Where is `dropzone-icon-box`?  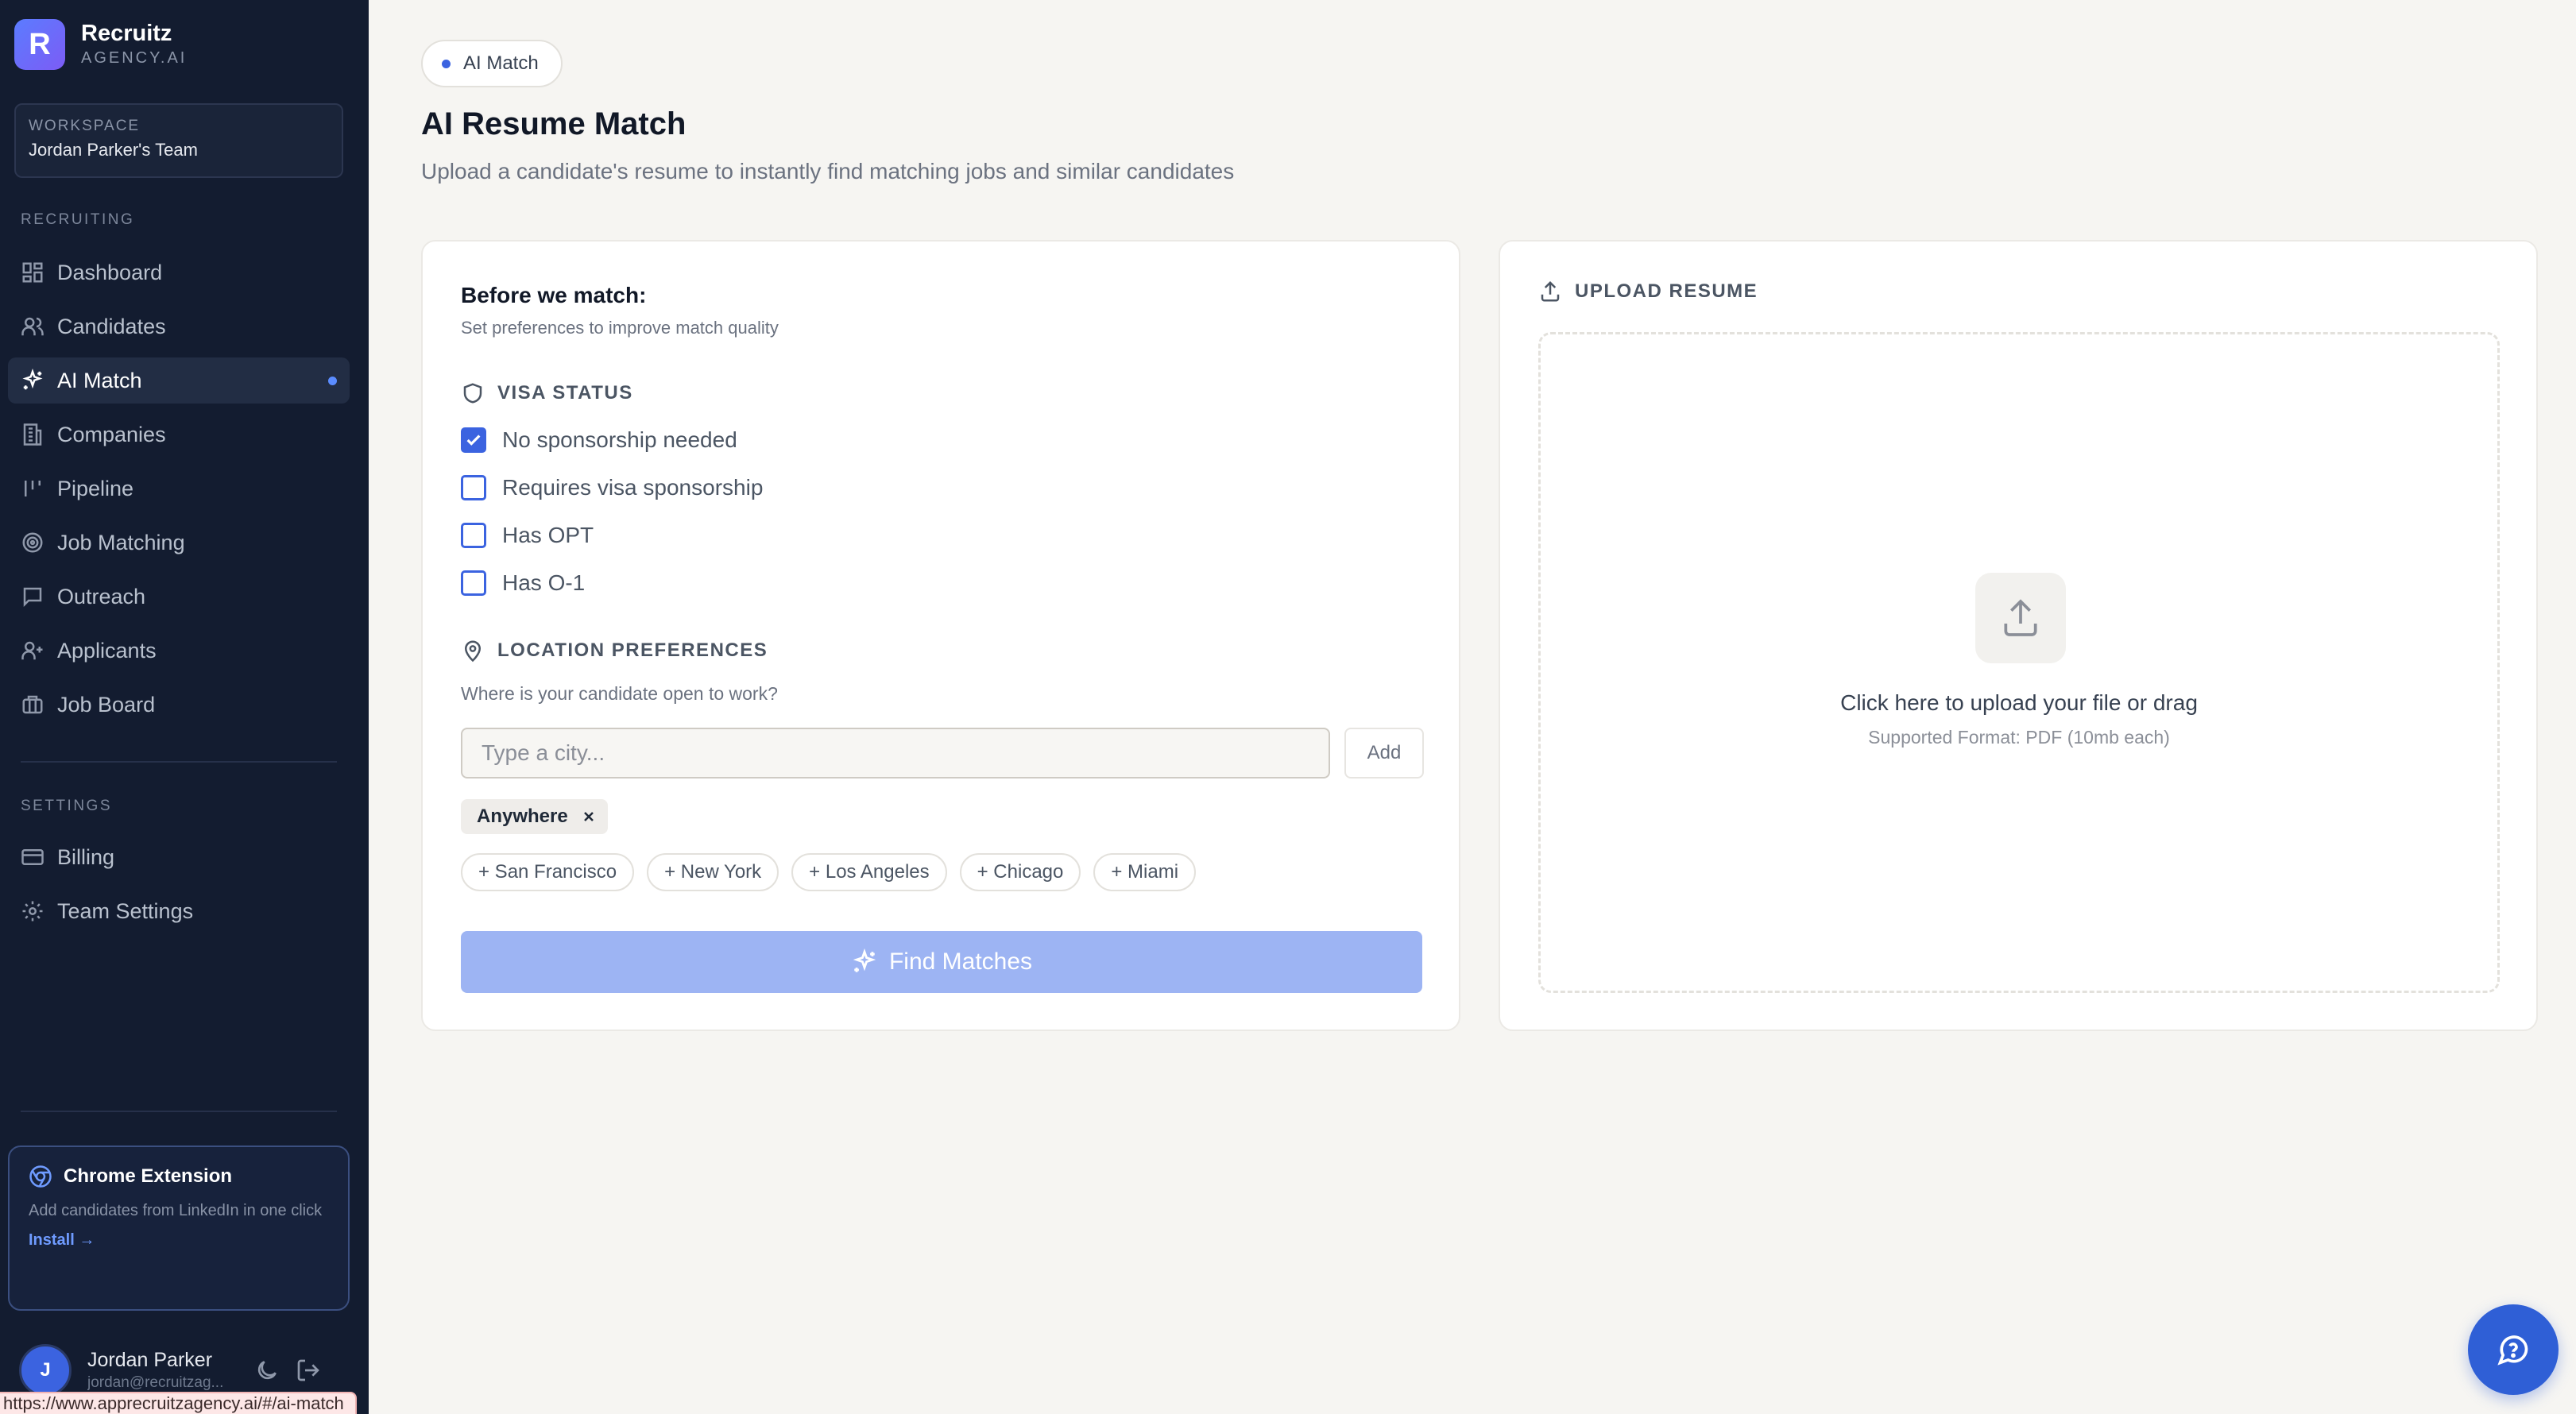
dropzone-icon-box is located at coordinates (2020, 618).